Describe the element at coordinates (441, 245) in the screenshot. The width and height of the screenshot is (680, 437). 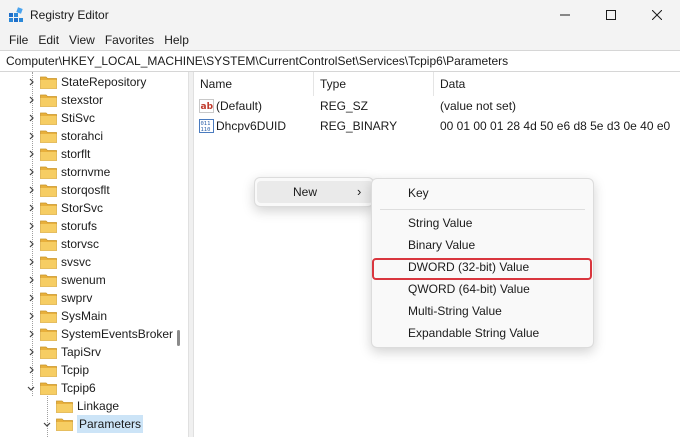
I see `submenu-binary-value: Binary Value` at that location.